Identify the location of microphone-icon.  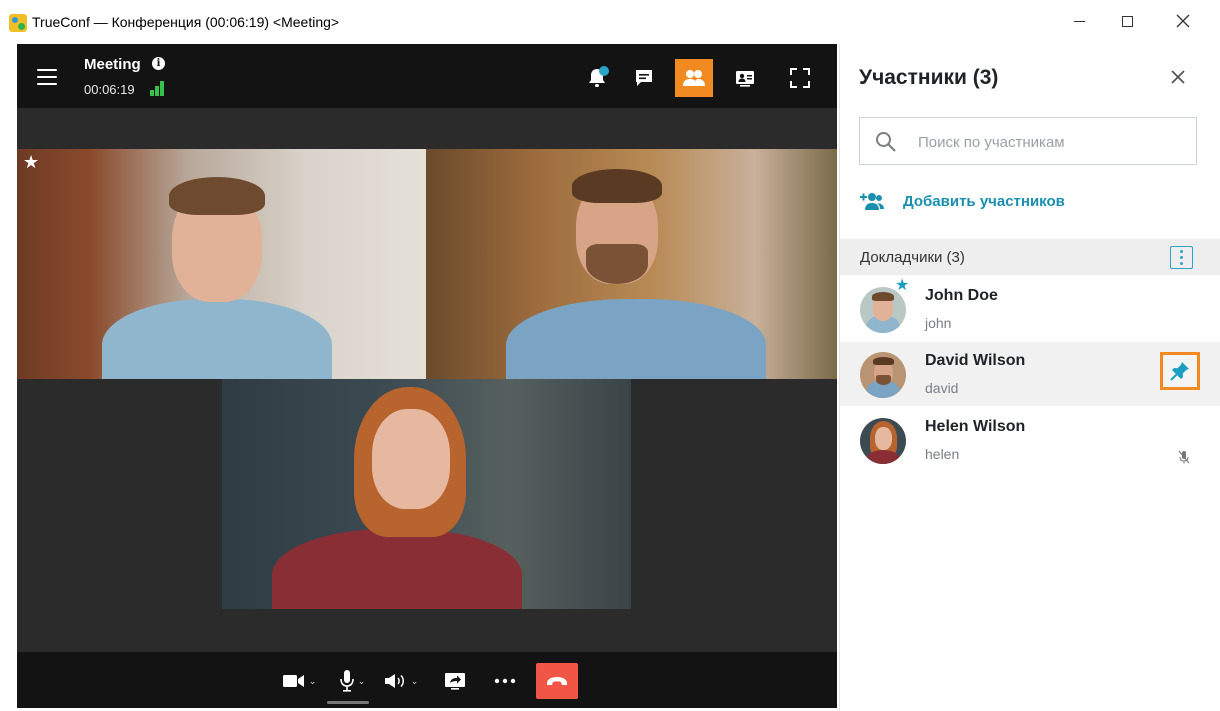
(346, 681).